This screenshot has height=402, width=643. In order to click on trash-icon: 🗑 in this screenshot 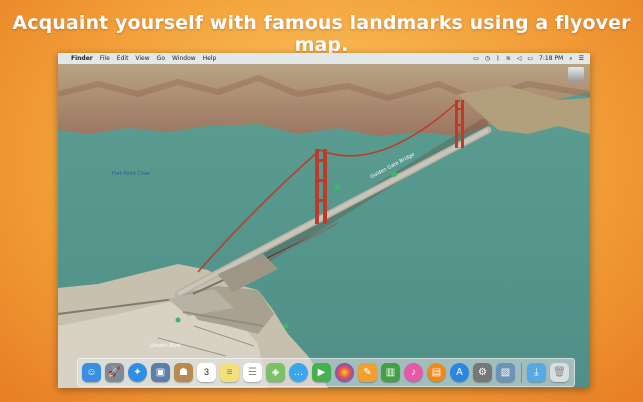, I will do `click(559, 372)`.